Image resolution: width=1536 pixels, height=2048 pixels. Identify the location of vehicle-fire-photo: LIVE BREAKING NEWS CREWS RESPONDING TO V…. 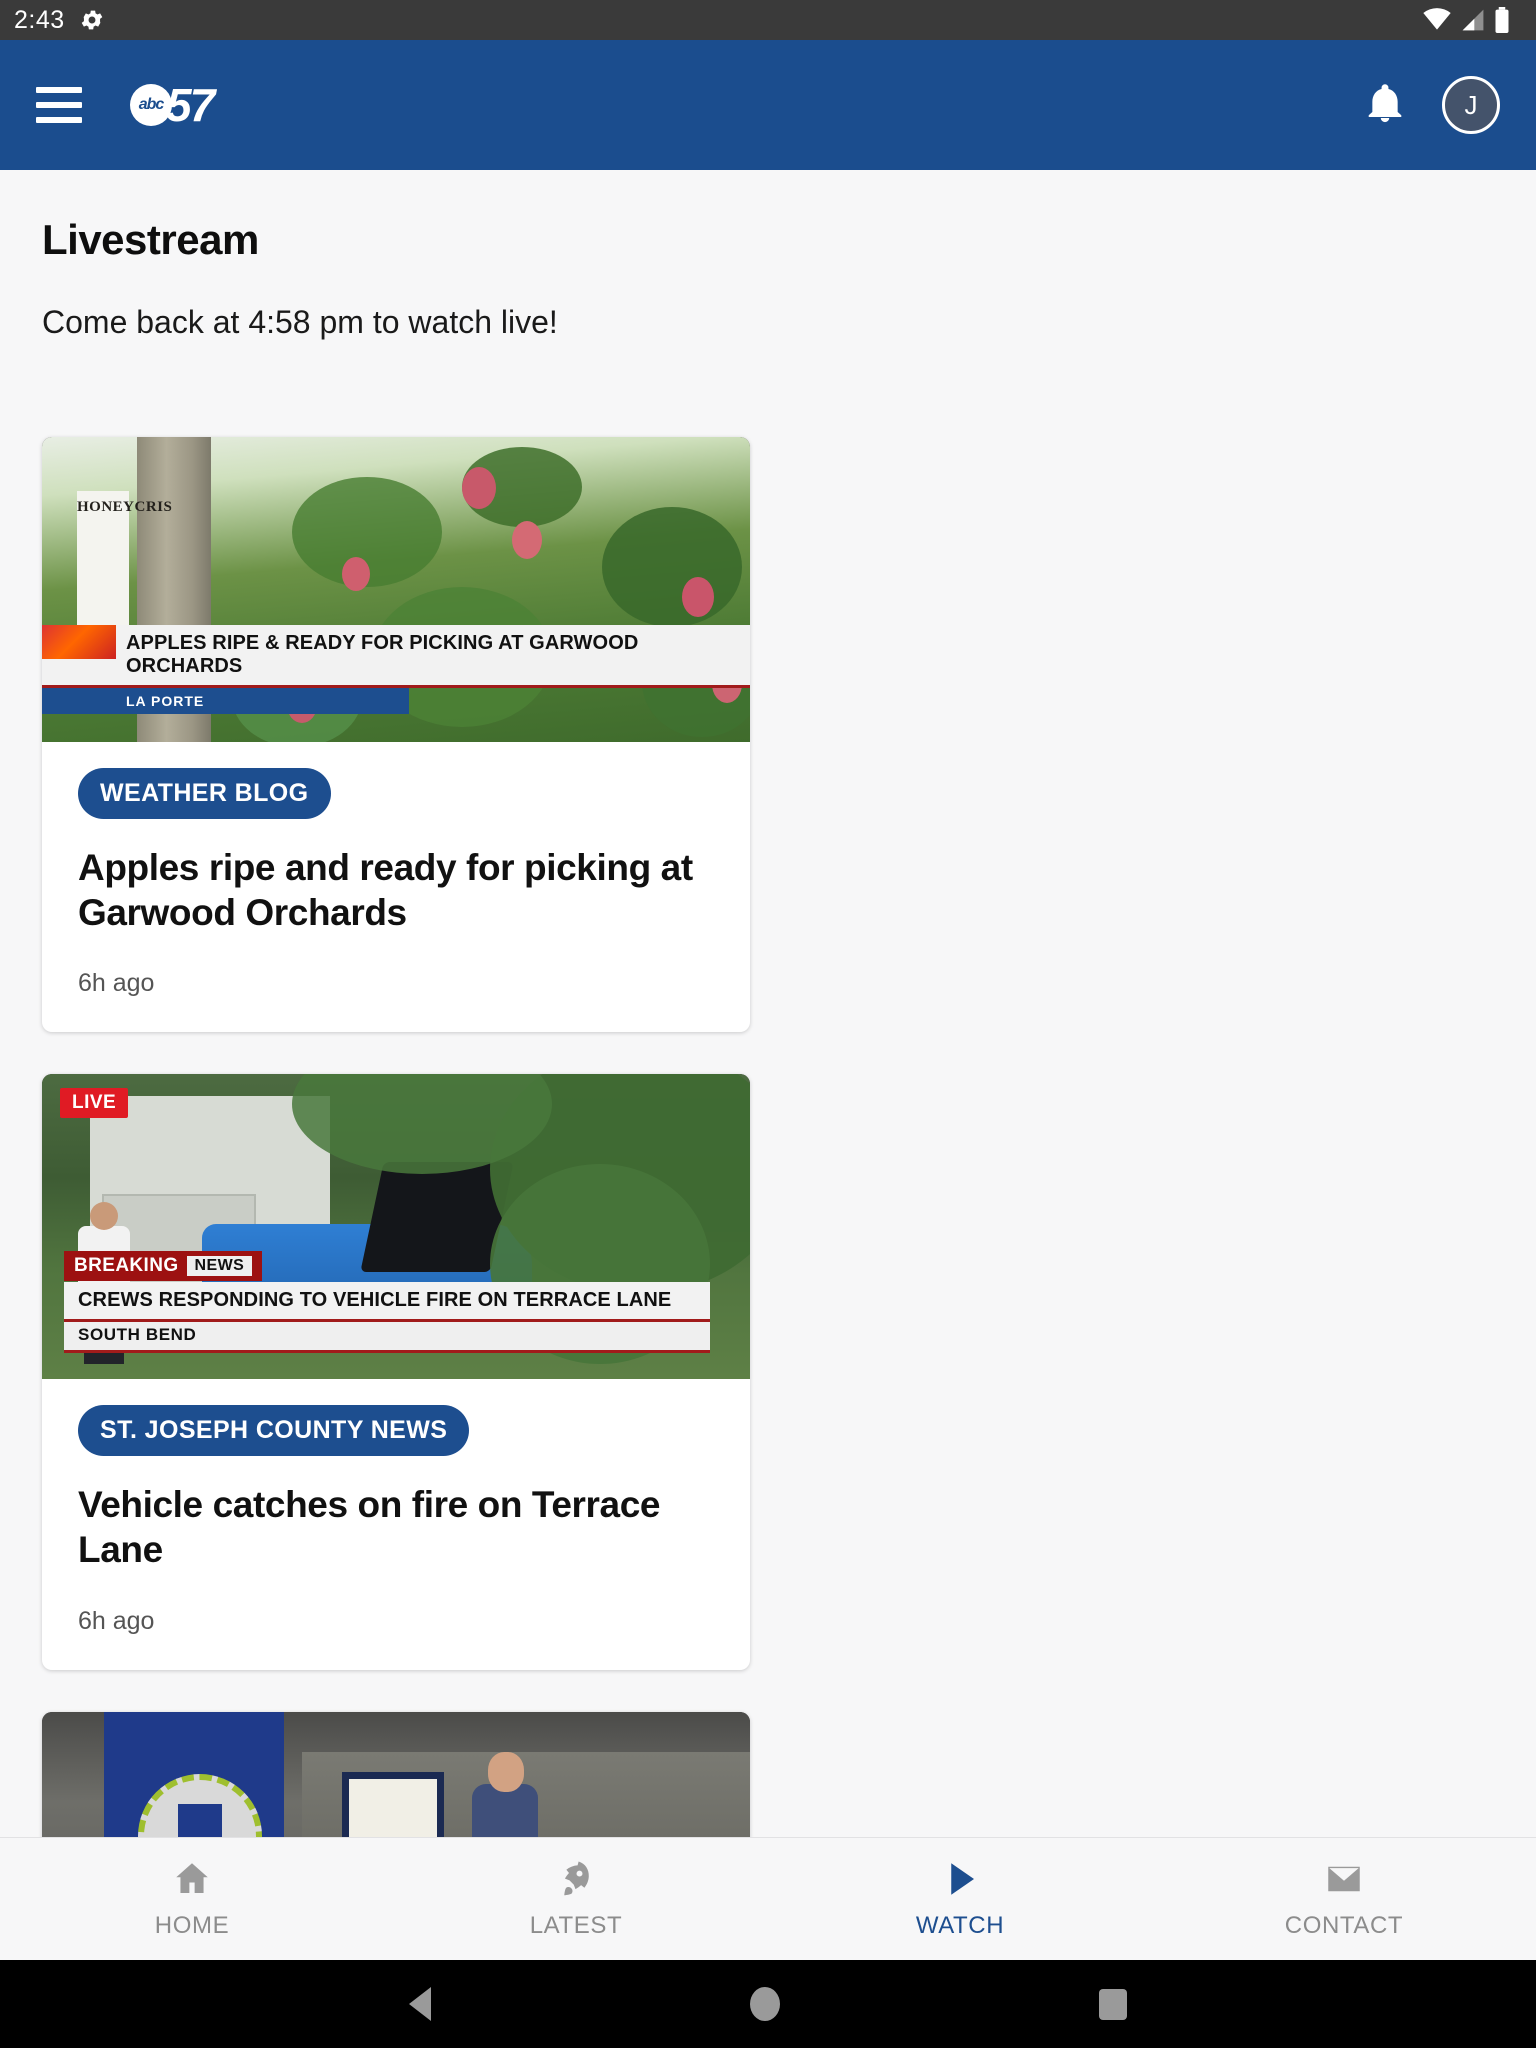
(396, 1227).